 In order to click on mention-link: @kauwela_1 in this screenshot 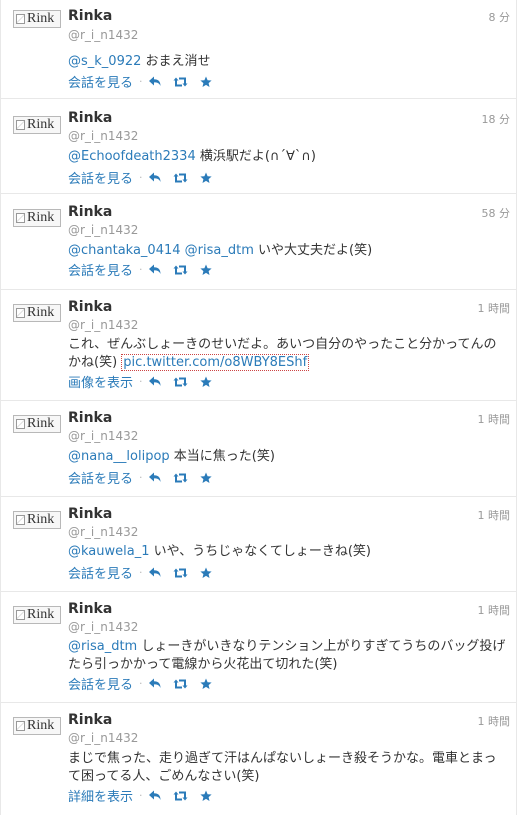, I will do `click(109, 551)`.